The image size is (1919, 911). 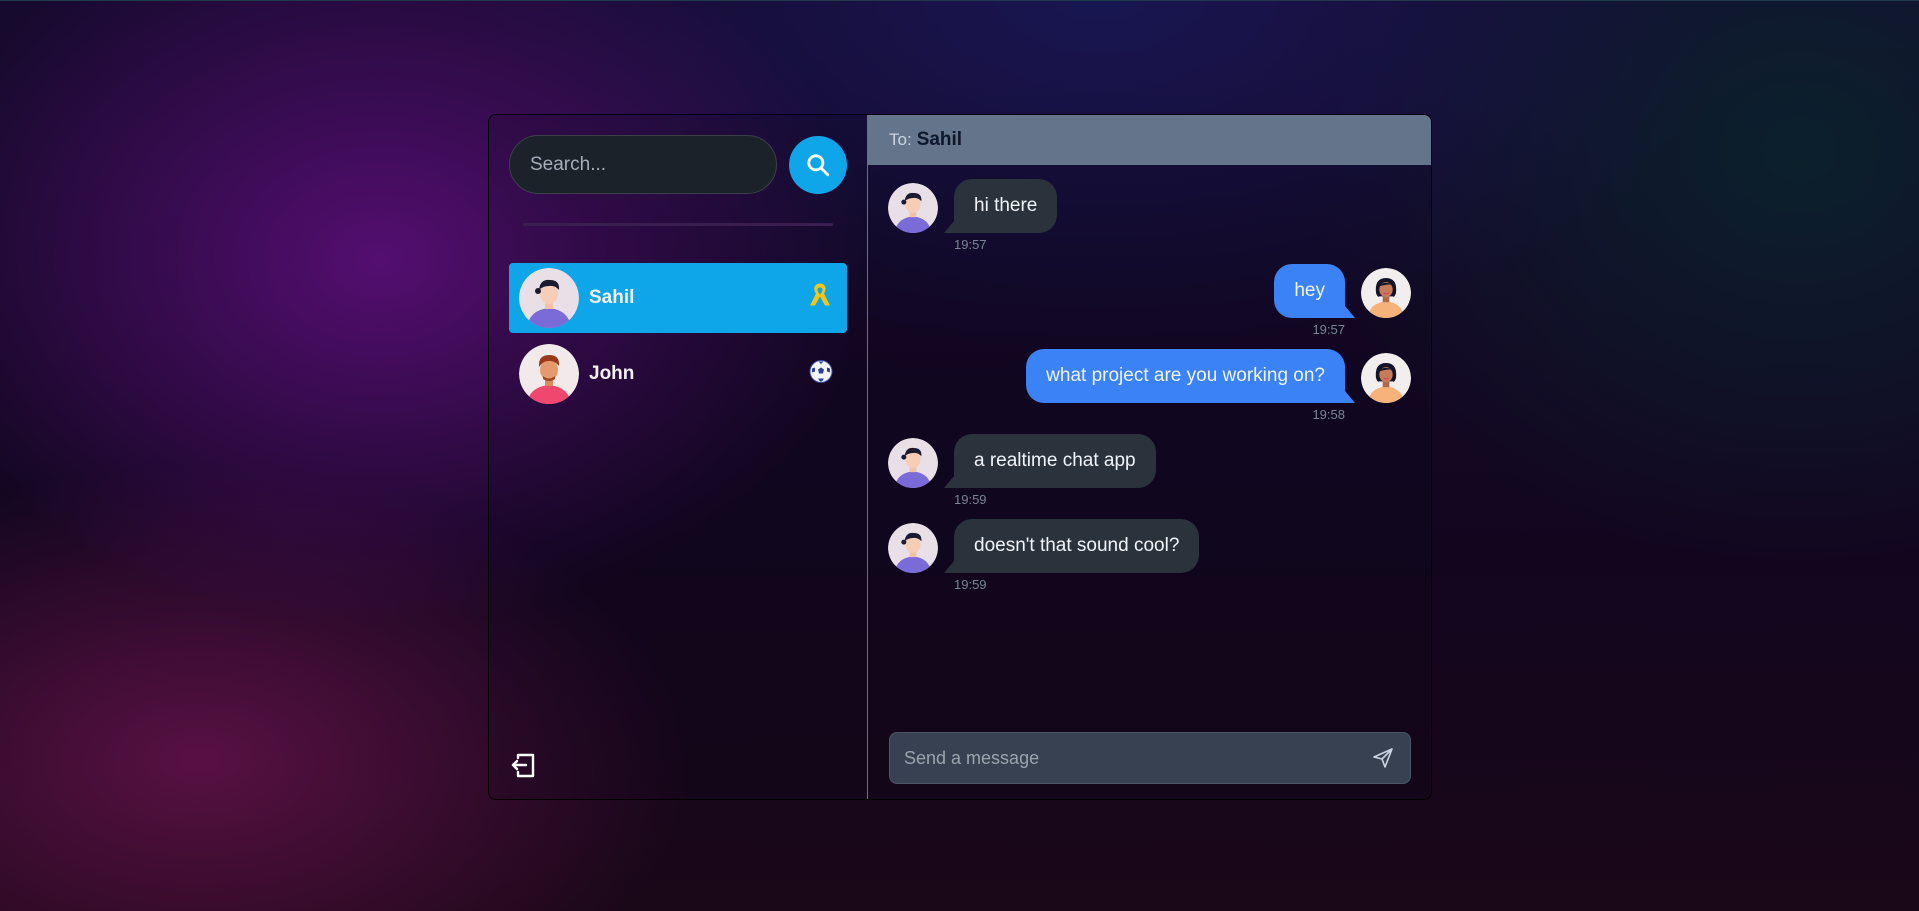 I want to click on conversation-item-john: John, so click(x=678, y=374).